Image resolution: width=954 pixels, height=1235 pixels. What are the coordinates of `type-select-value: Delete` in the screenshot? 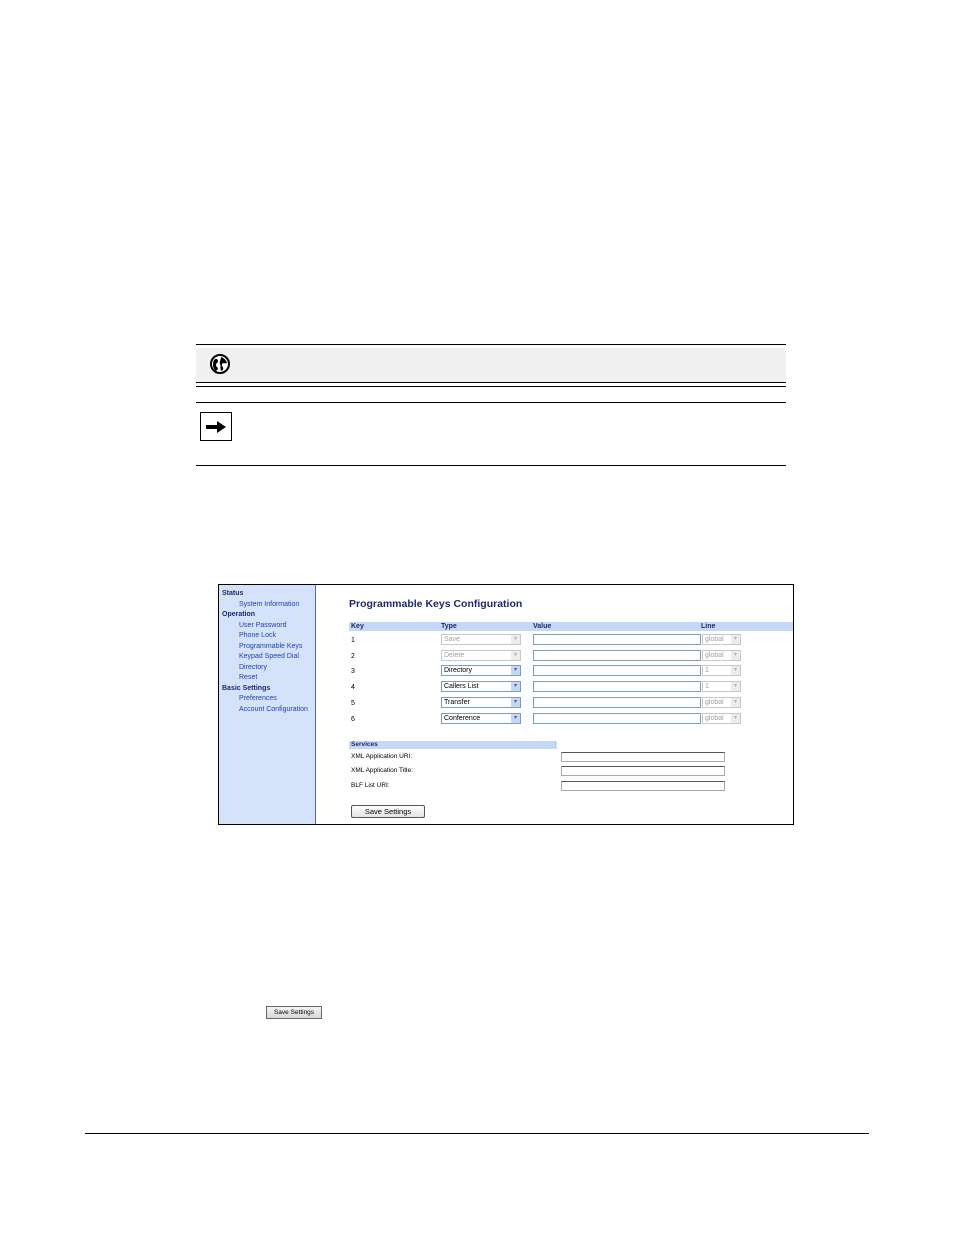 It's located at (454, 655).